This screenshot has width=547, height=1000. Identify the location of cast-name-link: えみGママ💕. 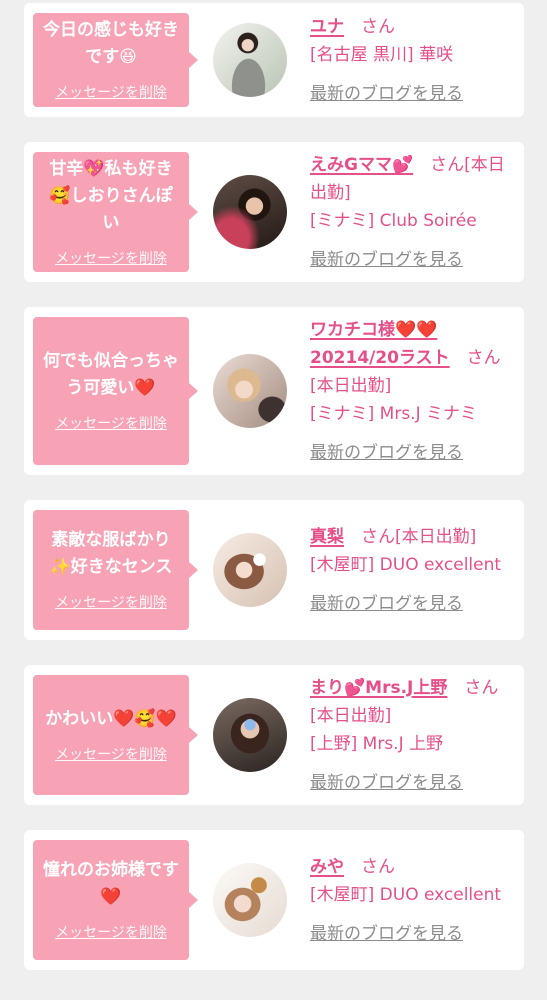
(361, 165).